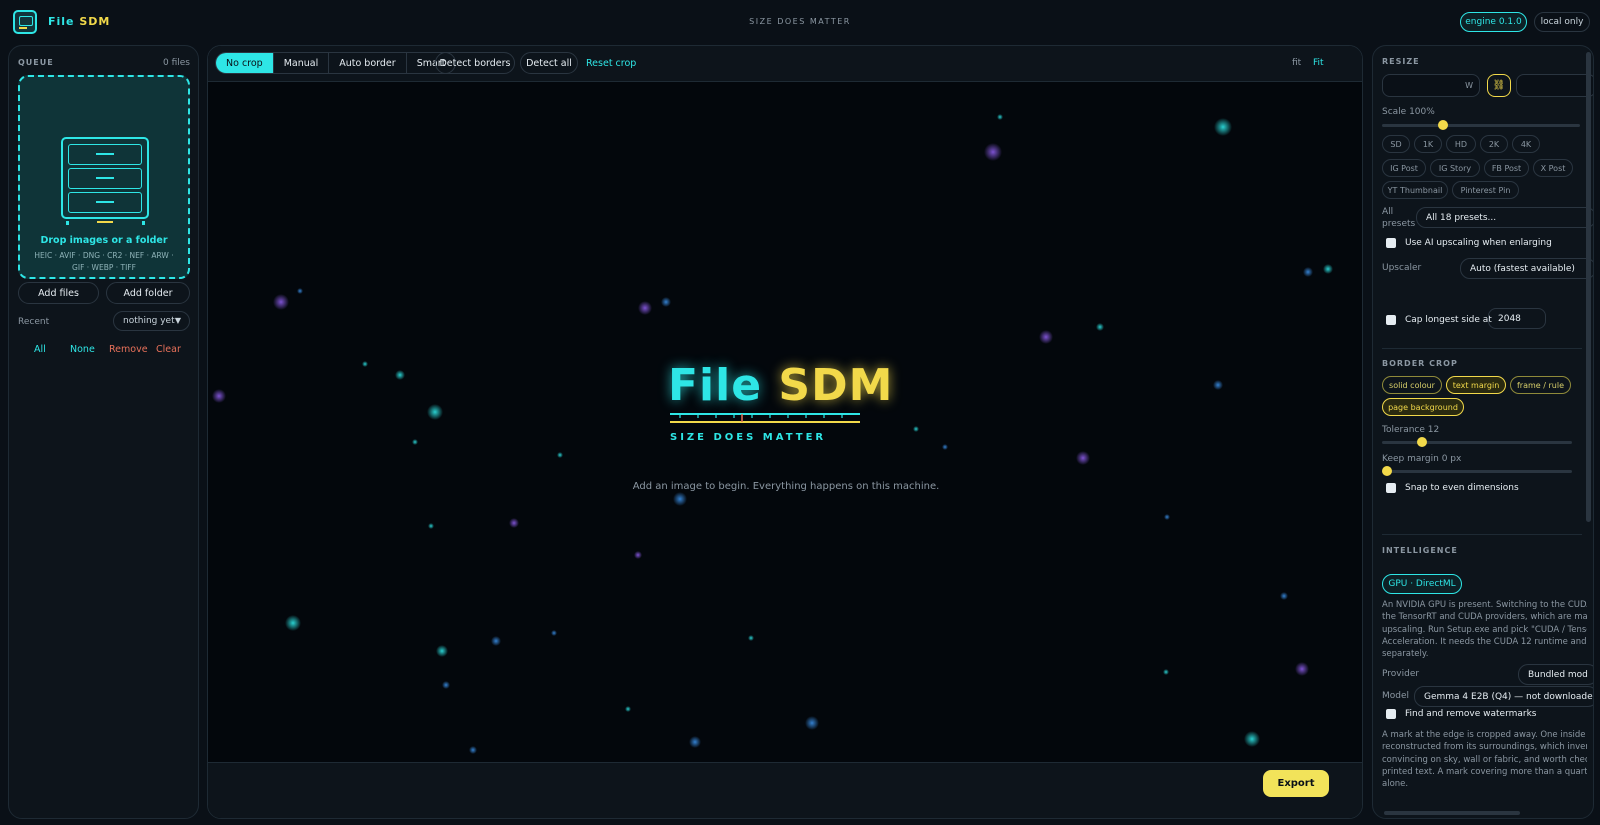  I want to click on preset-fb-post: FB Post, so click(1506, 168).